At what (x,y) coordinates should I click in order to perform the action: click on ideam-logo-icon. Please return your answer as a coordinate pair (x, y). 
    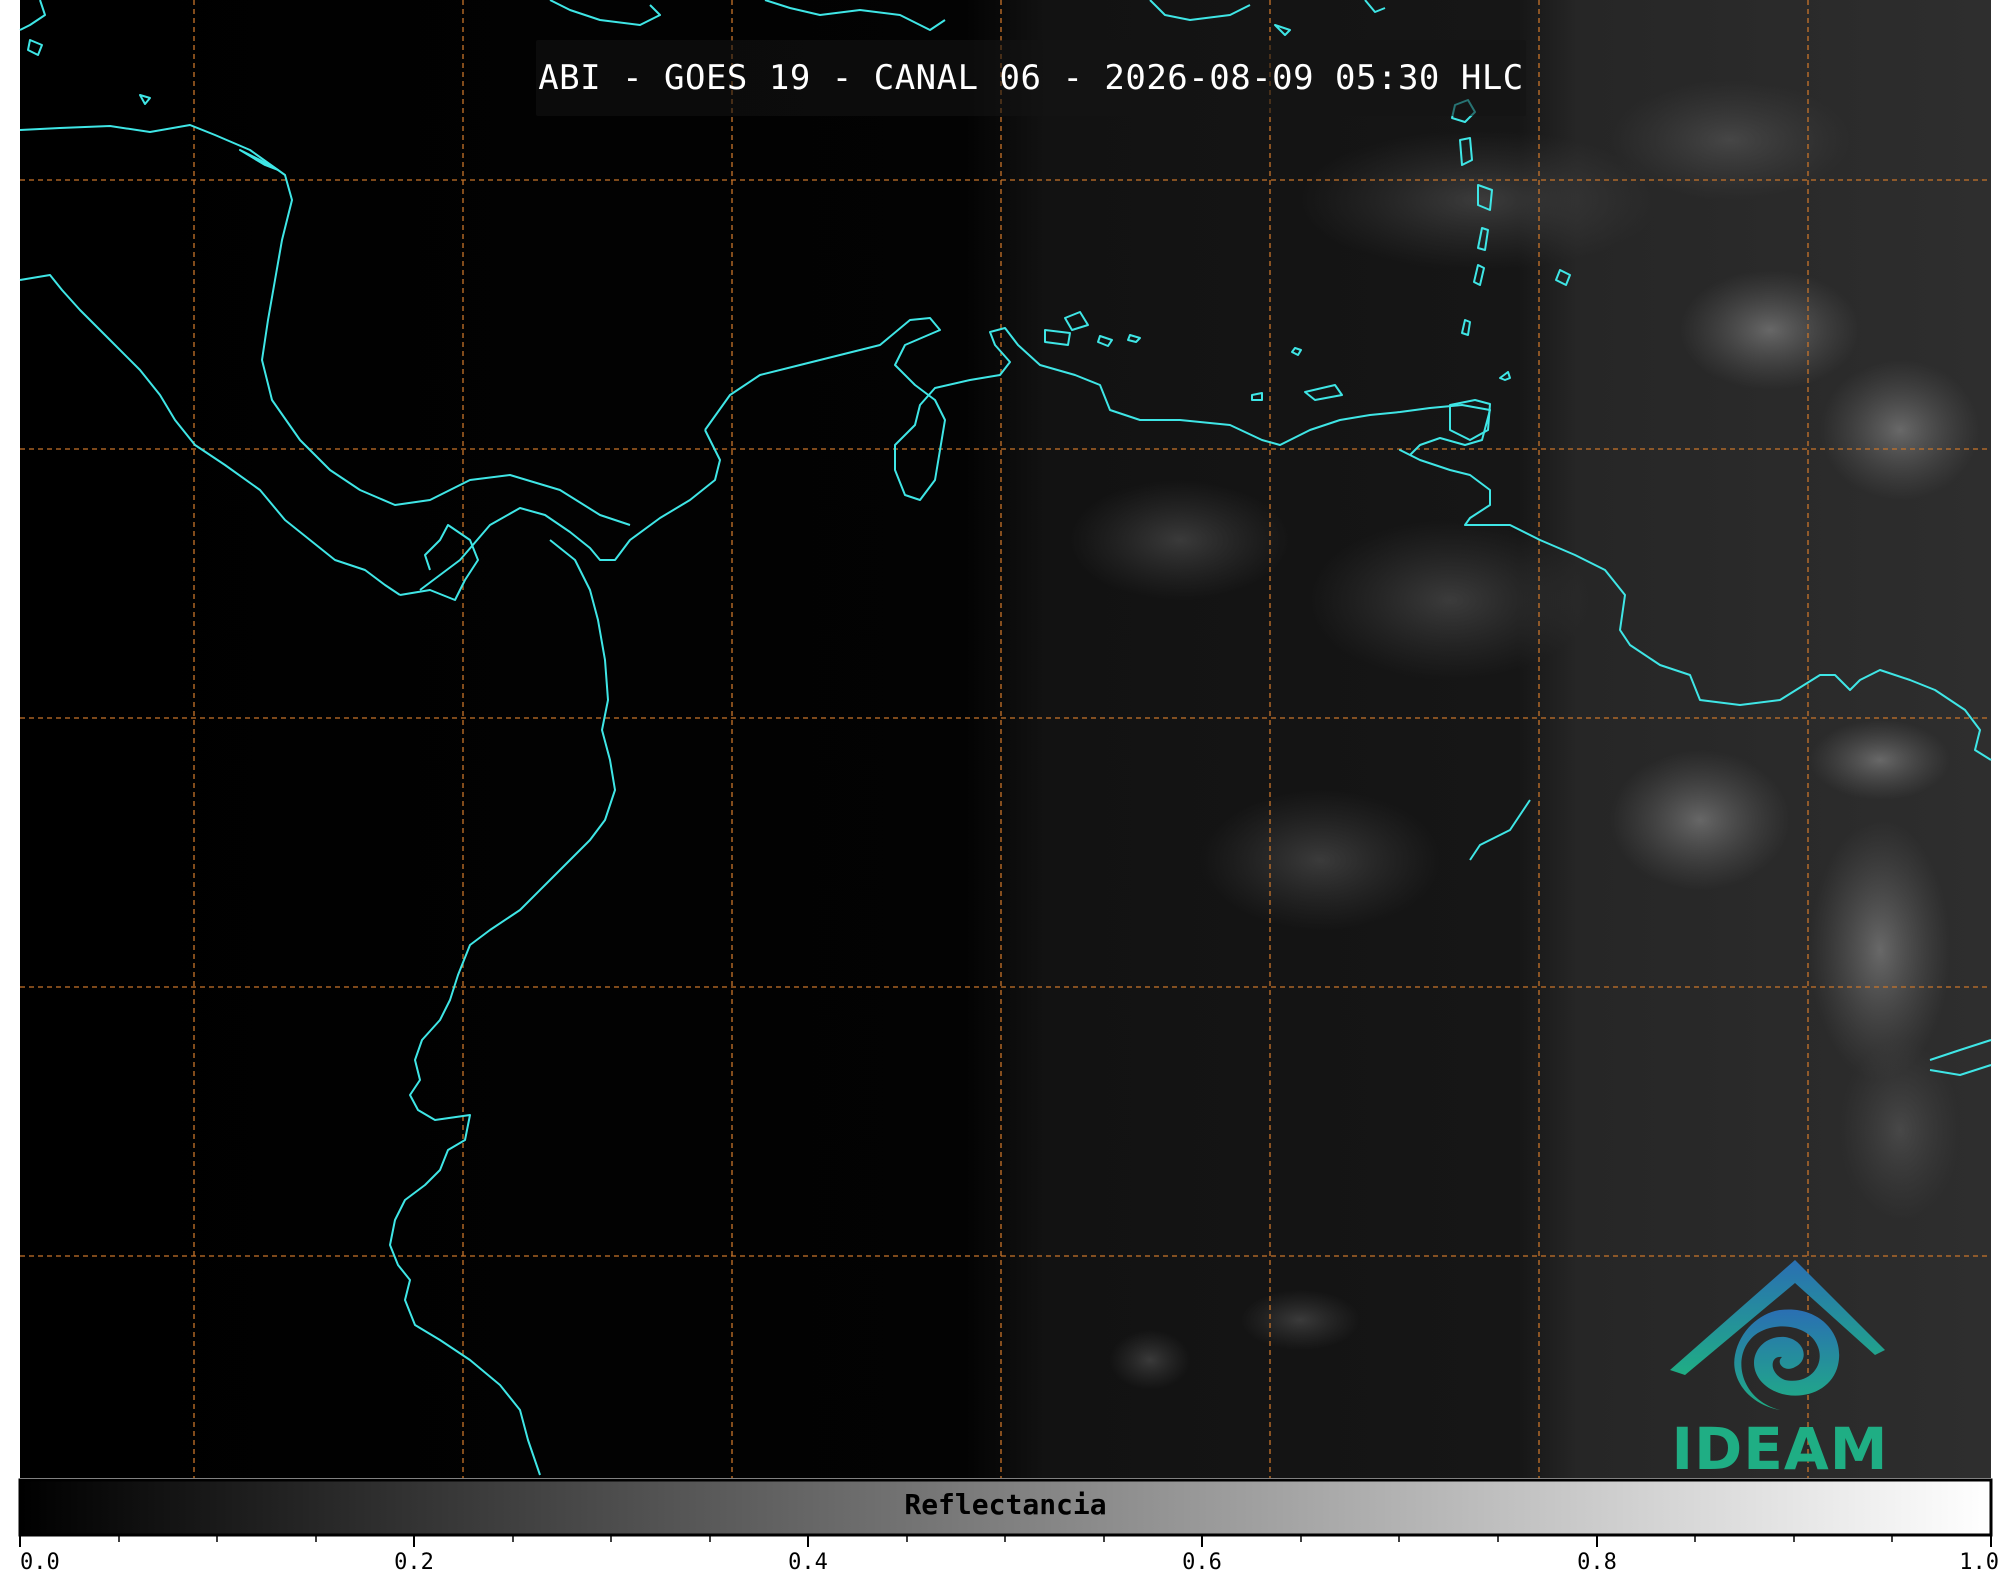
    Looking at the image, I should click on (1777, 1335).